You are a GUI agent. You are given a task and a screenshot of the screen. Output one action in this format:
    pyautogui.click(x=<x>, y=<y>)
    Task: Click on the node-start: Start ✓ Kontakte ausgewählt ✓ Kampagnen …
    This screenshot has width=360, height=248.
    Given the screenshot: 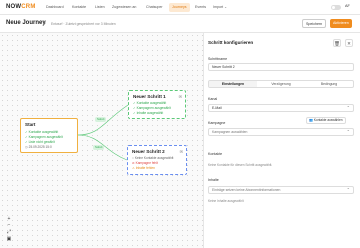 What is the action you would take?
    pyautogui.click(x=49, y=135)
    